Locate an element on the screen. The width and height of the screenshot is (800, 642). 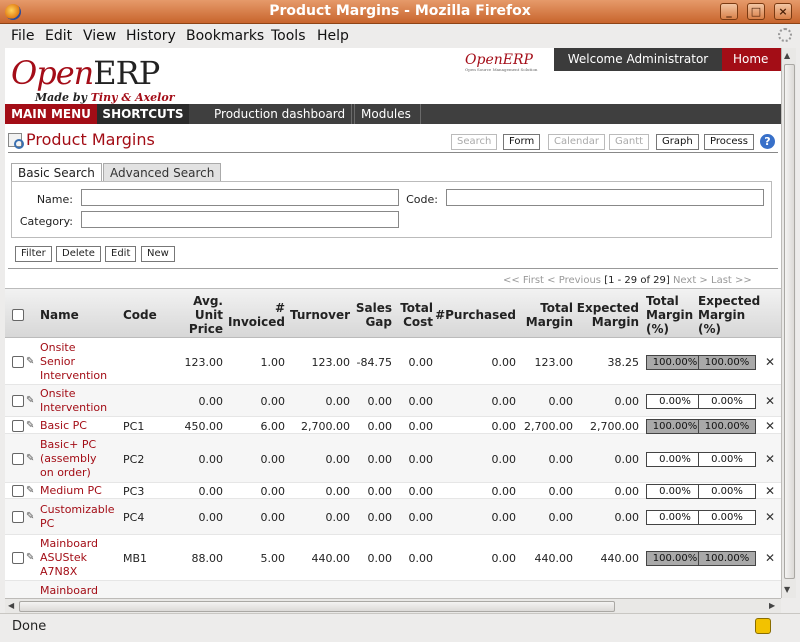
filter-button: Filter is located at coordinates (33, 254).